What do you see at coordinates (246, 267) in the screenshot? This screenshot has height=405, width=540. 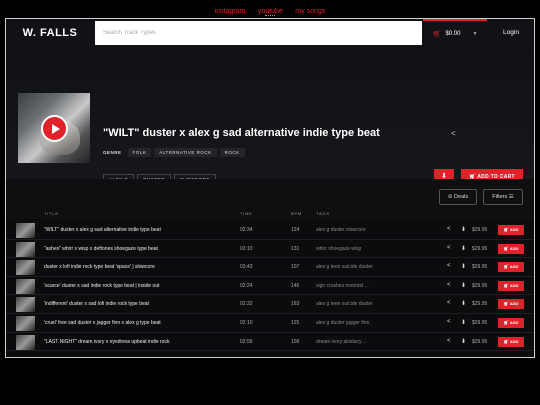 I see `track-row-time: 03:43` at bounding box center [246, 267].